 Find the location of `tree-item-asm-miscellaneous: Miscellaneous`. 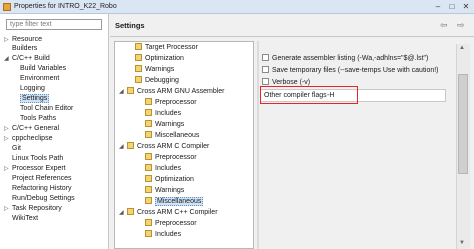

tree-item-asm-miscellaneous: Miscellaneous is located at coordinates (172, 136).